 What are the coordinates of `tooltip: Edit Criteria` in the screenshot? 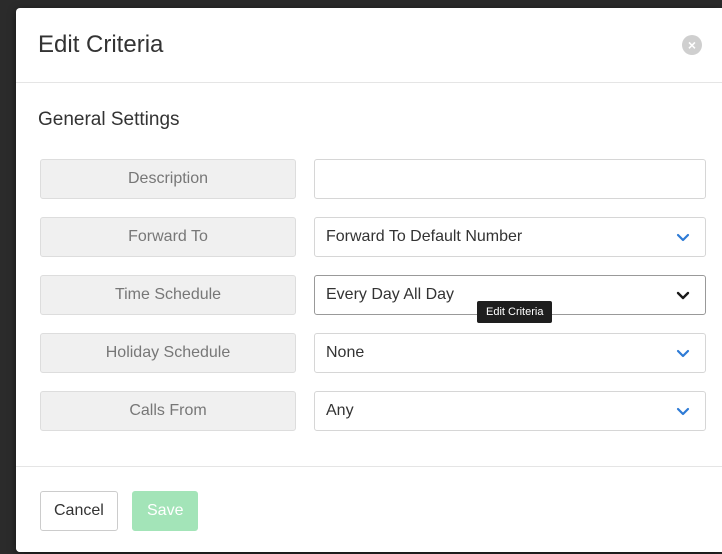 It's located at (515, 312).